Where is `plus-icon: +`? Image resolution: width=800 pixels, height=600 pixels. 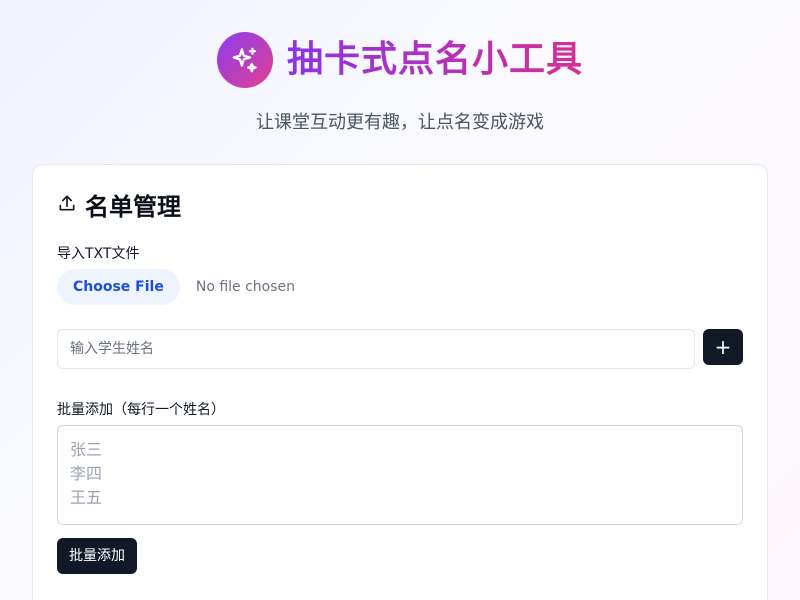 plus-icon: + is located at coordinates (723, 347).